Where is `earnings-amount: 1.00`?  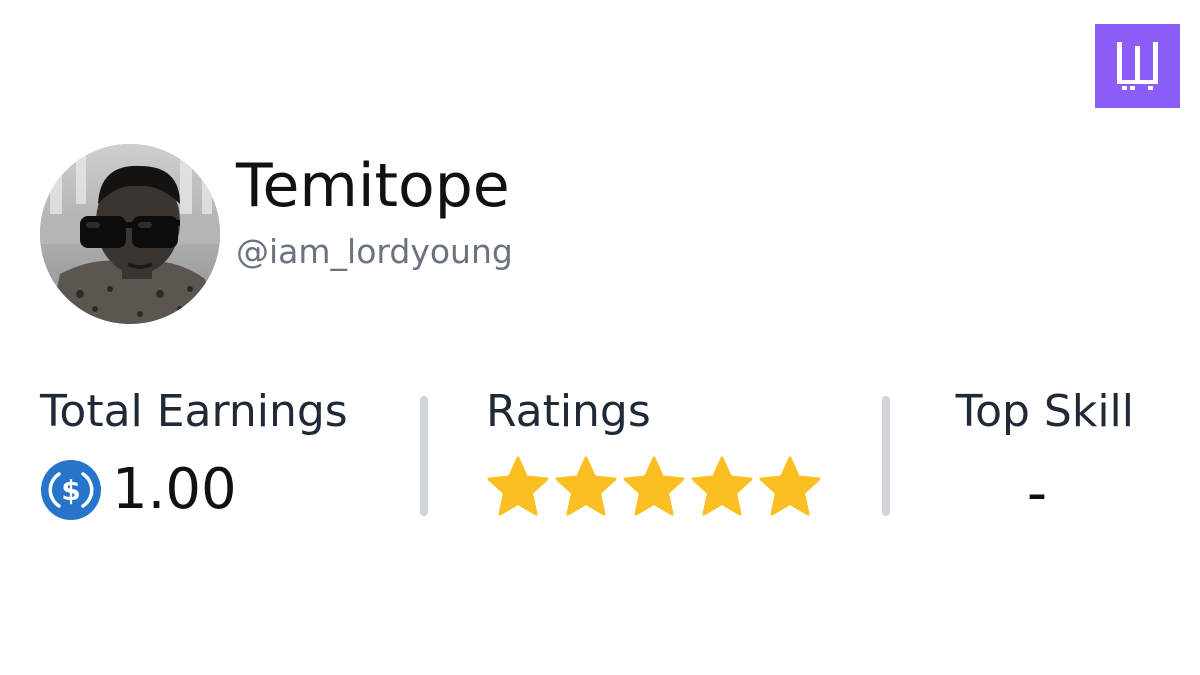
earnings-amount: 1.00 is located at coordinates (174, 489).